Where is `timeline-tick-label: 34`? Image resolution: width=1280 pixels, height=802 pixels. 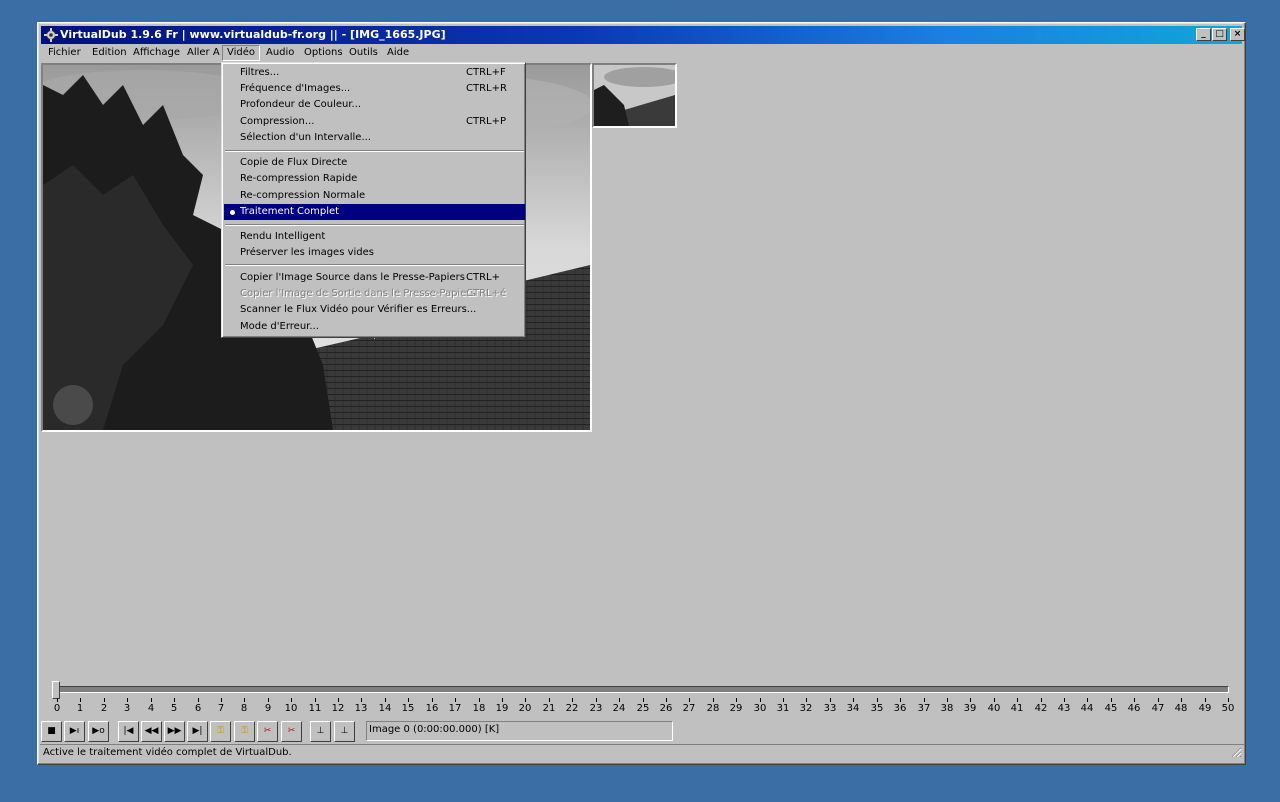
timeline-tick-label: 34 is located at coordinates (853, 708).